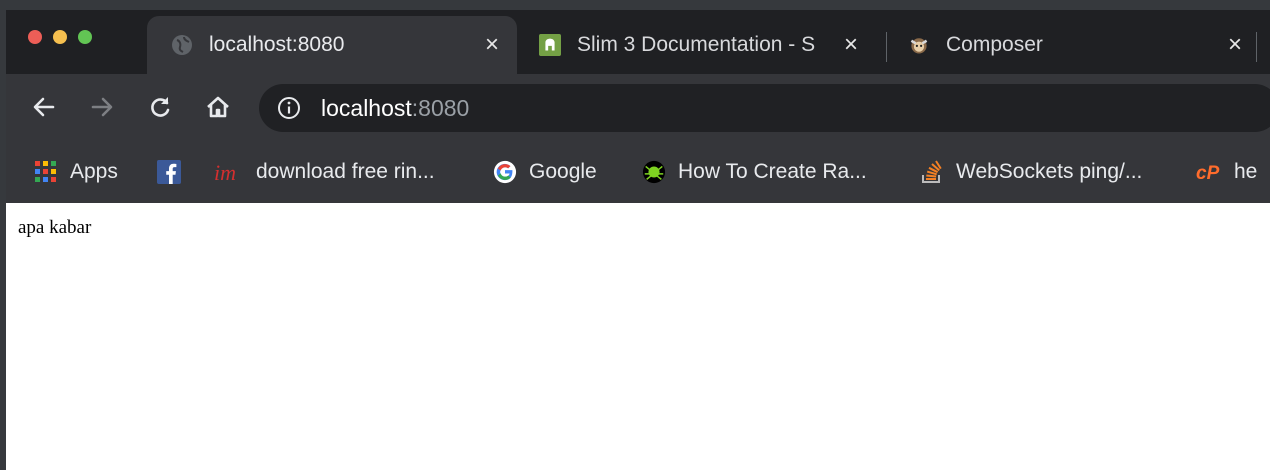  Describe the element at coordinates (85, 37) in the screenshot. I see `maximize-window-button` at that location.